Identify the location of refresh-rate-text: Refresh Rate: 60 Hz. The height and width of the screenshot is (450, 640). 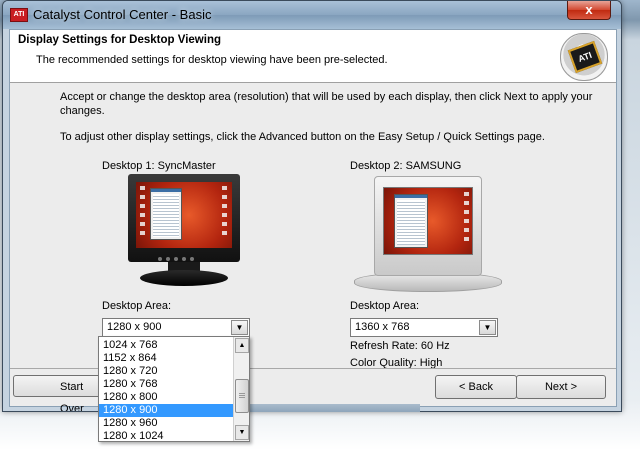
(400, 346).